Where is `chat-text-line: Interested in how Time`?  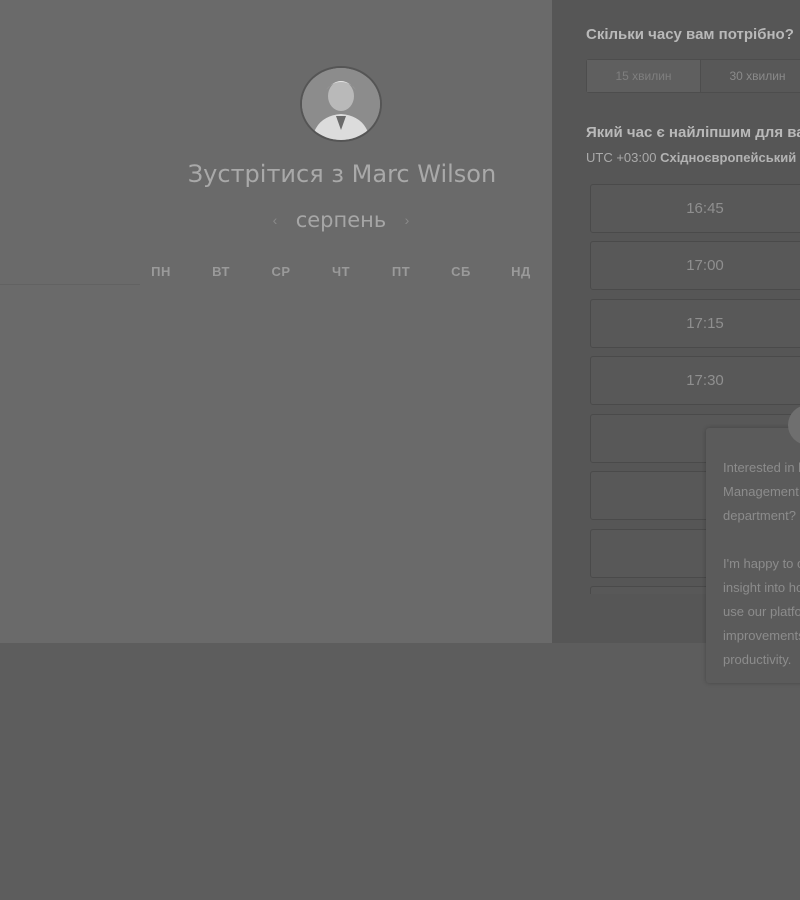
chat-text-line: Interested in how Time is located at coordinates (761, 467).